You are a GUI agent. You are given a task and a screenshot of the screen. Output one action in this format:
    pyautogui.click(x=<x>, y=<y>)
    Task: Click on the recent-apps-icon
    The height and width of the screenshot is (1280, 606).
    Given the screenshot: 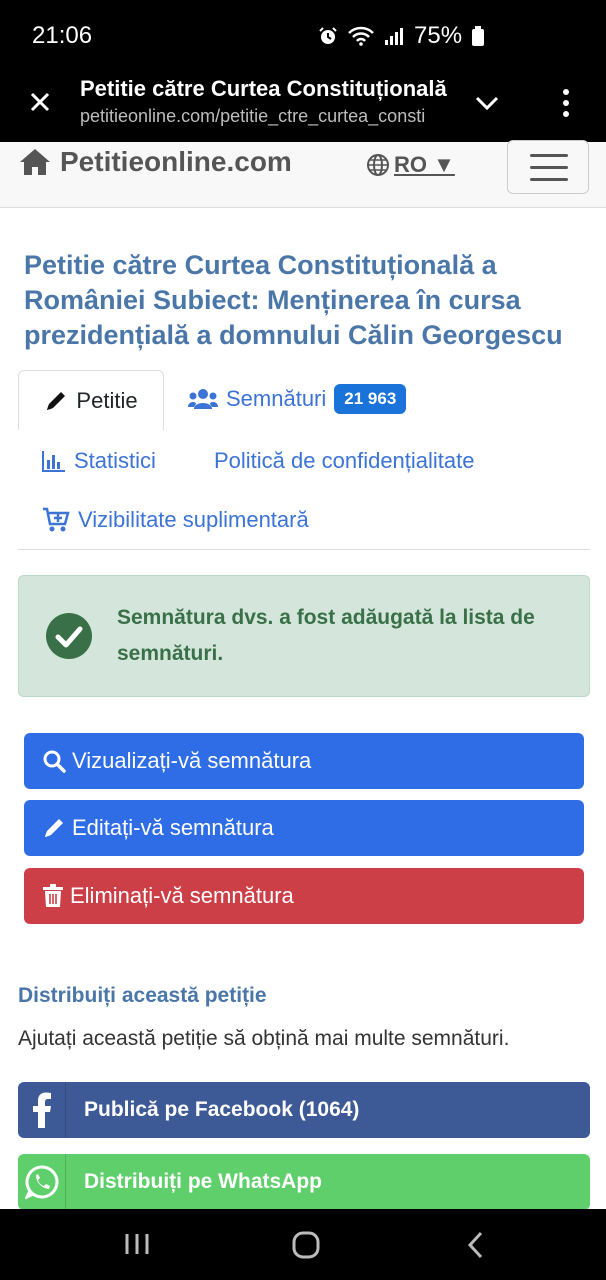 What is the action you would take?
    pyautogui.click(x=137, y=1244)
    